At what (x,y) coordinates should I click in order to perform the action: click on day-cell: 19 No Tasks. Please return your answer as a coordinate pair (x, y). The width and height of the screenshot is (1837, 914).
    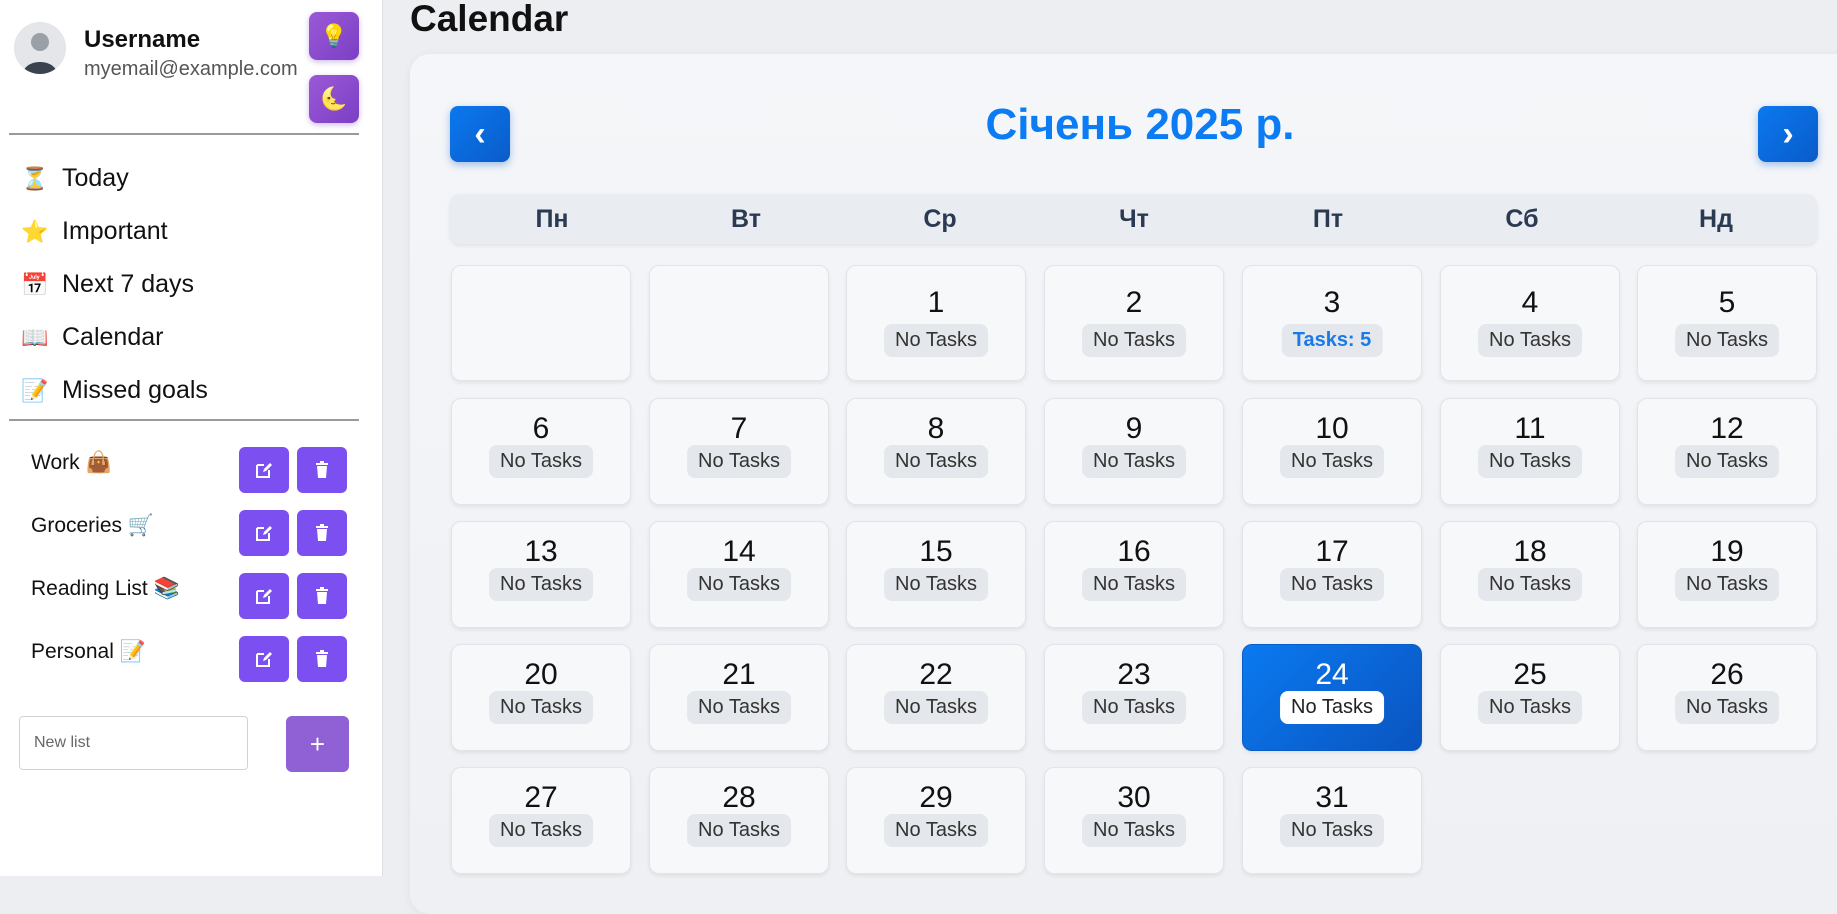
    Looking at the image, I should click on (1727, 574).